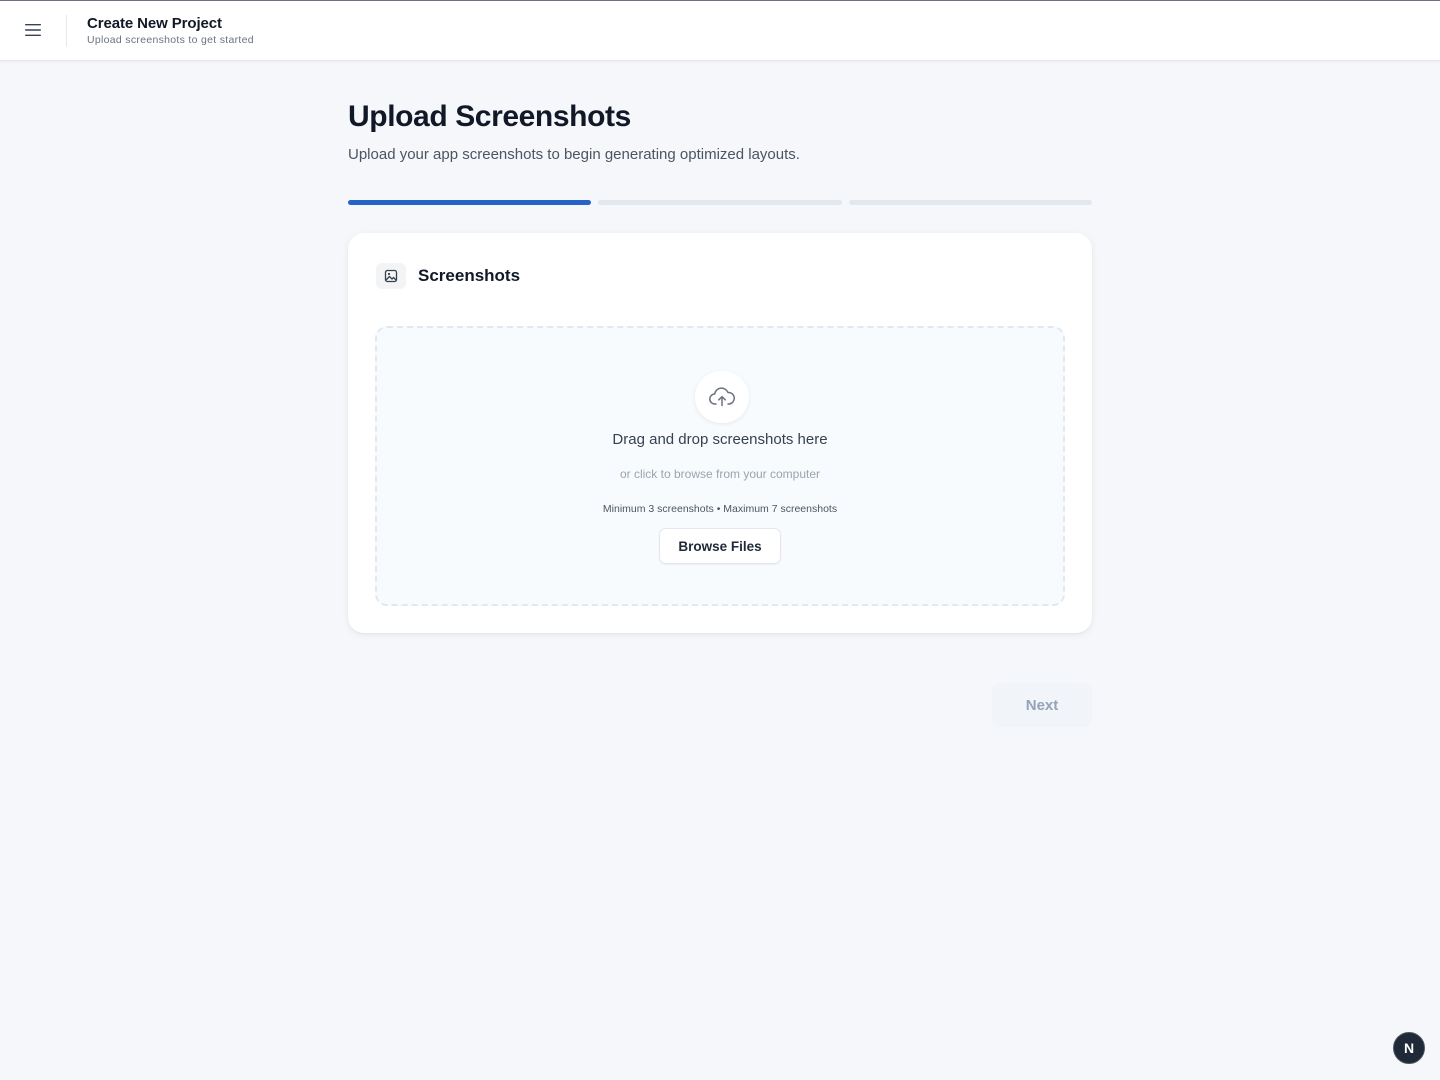 Image resolution: width=1440 pixels, height=1080 pixels. What do you see at coordinates (1042, 705) in the screenshot?
I see `next-button: Next` at bounding box center [1042, 705].